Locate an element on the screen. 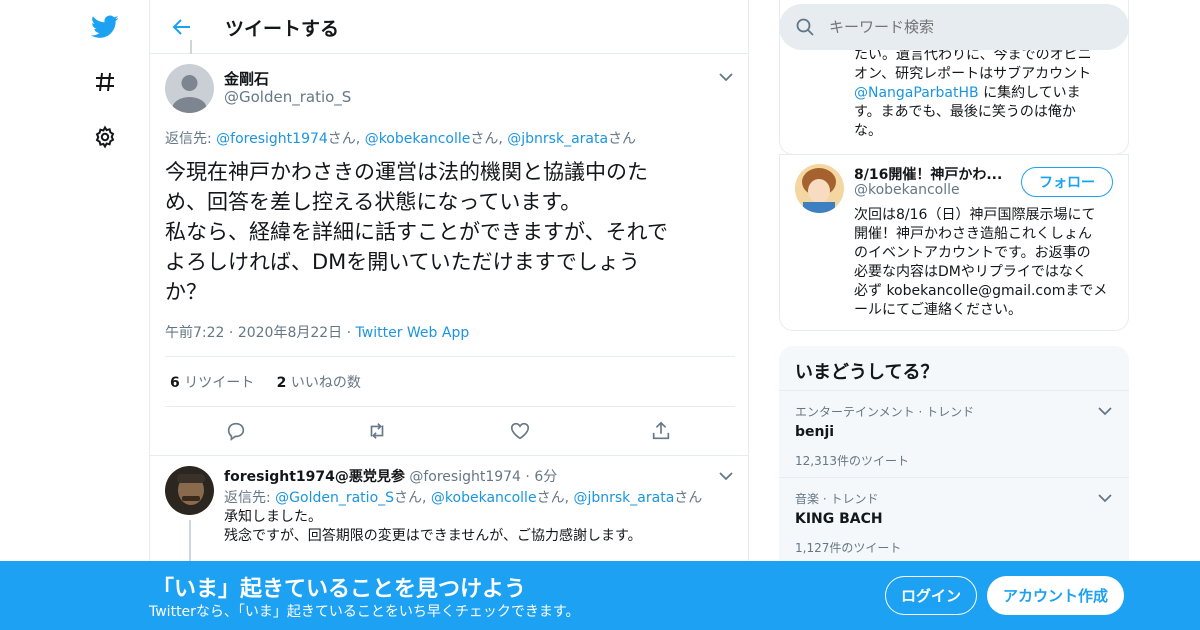  retweet-count: 6 is located at coordinates (175, 383).